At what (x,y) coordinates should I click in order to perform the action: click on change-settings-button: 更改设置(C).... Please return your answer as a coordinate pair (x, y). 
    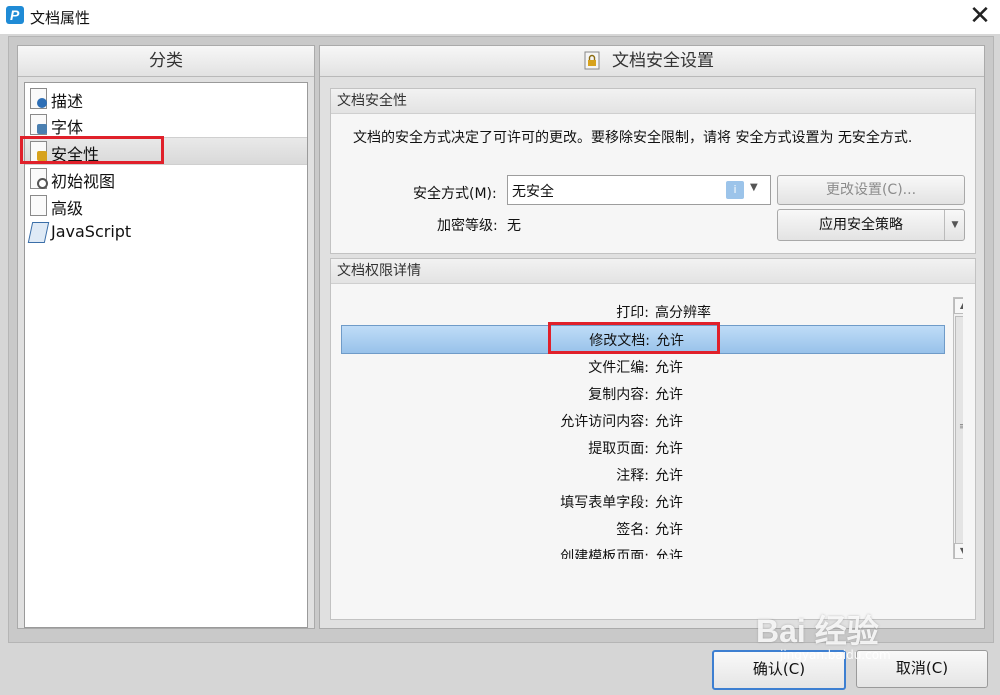
    Looking at the image, I should click on (871, 190).